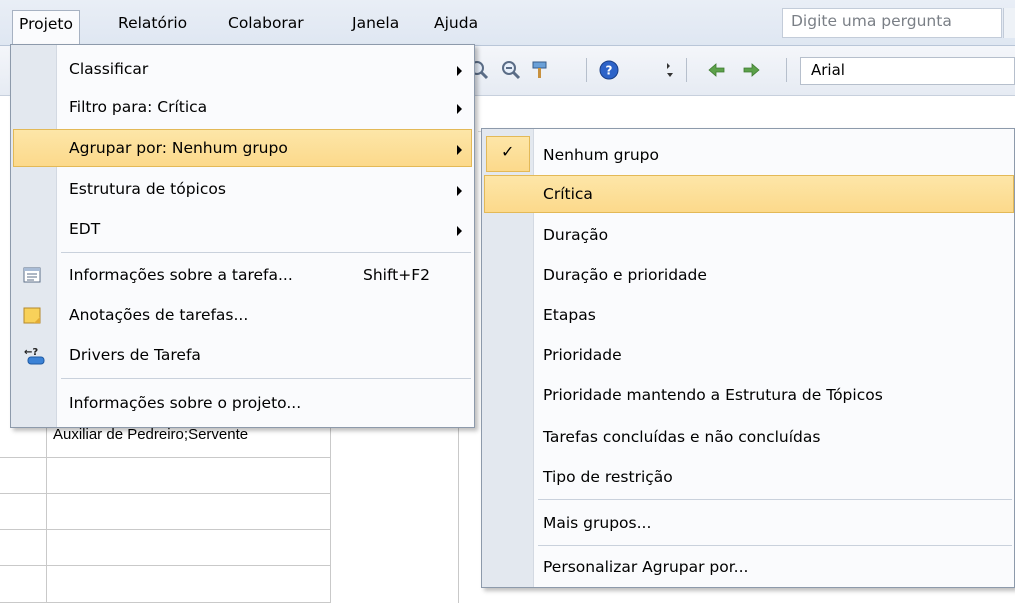 The width and height of the screenshot is (1015, 603). Describe the element at coordinates (396, 275) in the screenshot. I see `menu-item-shortcut: Shift+F2` at that location.